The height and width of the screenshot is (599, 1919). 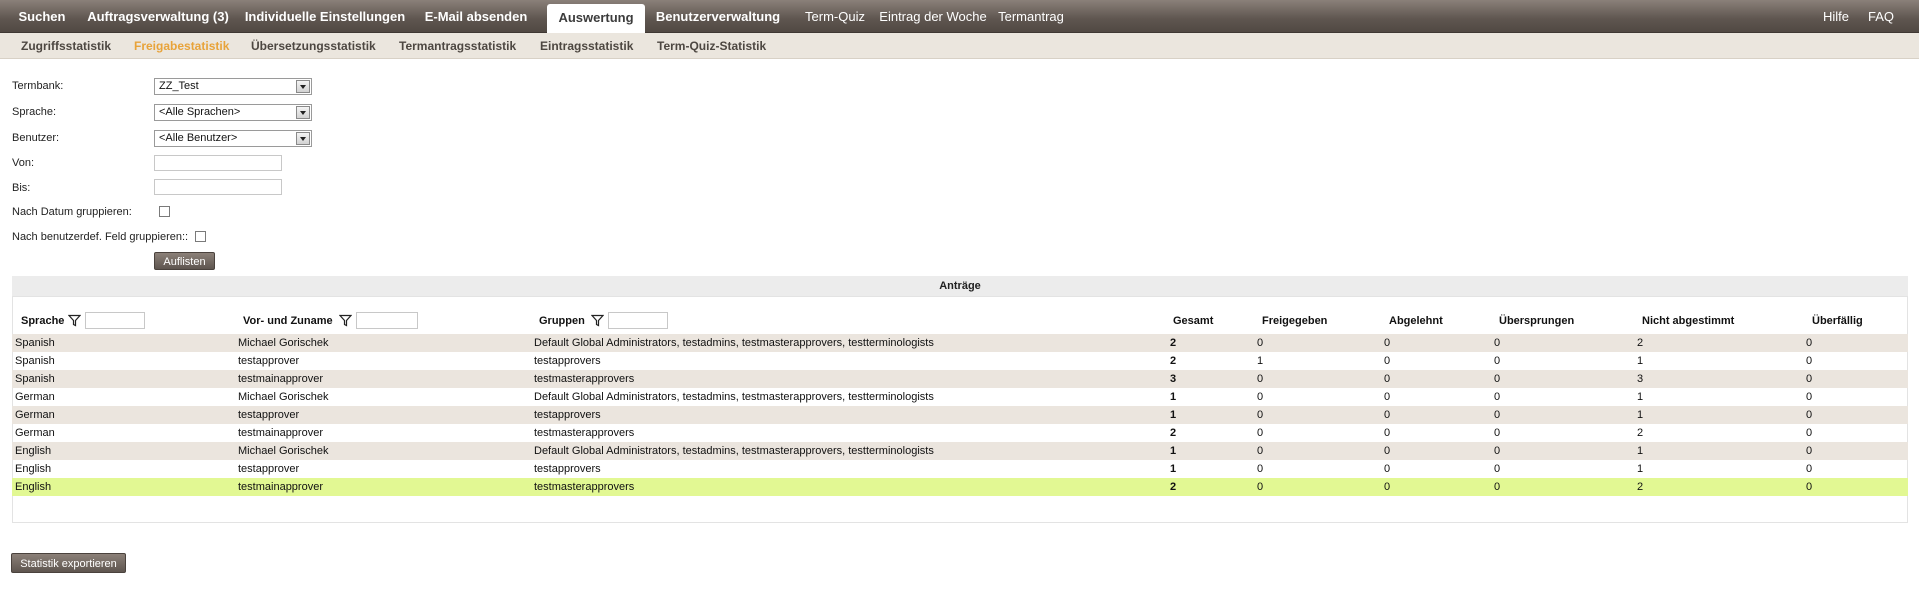 What do you see at coordinates (596, 18) in the screenshot?
I see `nav-auswertung: Auswertung` at bounding box center [596, 18].